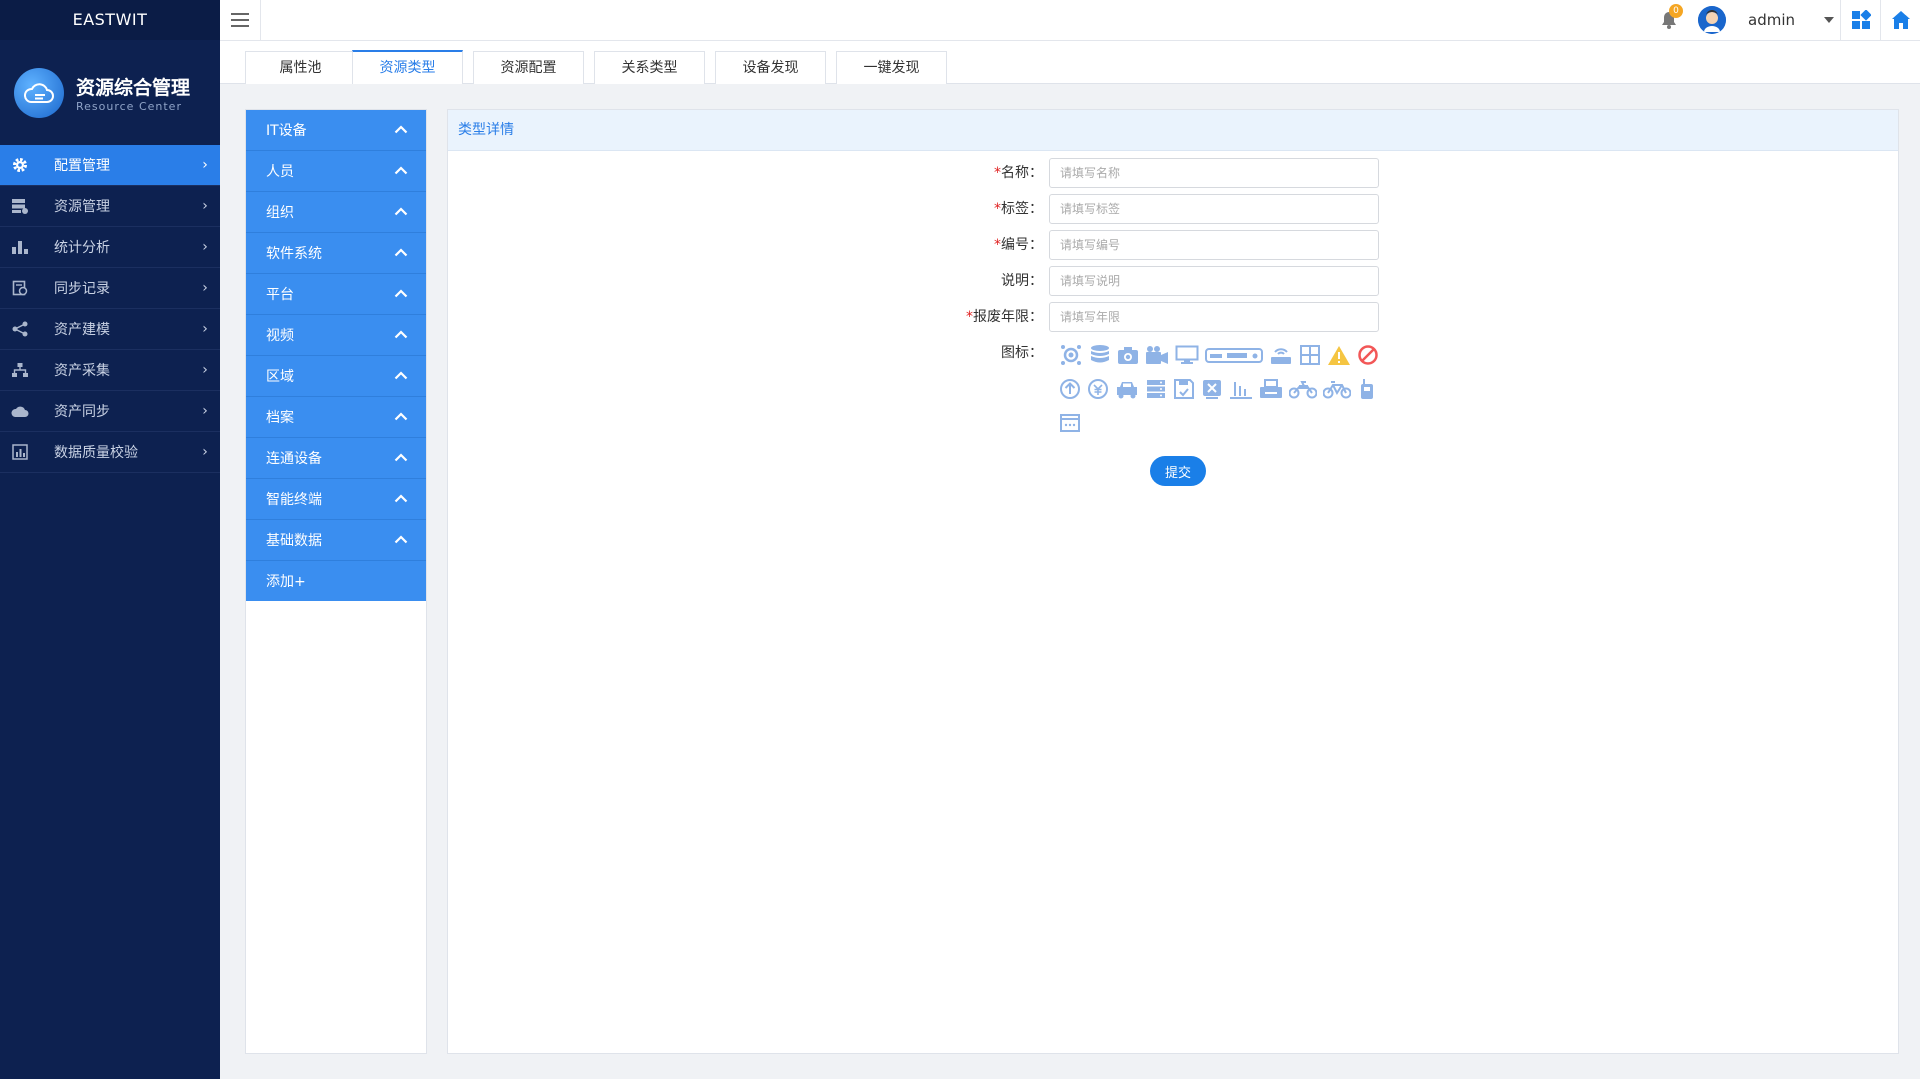  What do you see at coordinates (294, 500) in the screenshot?
I see `category-label: 智能终端` at bounding box center [294, 500].